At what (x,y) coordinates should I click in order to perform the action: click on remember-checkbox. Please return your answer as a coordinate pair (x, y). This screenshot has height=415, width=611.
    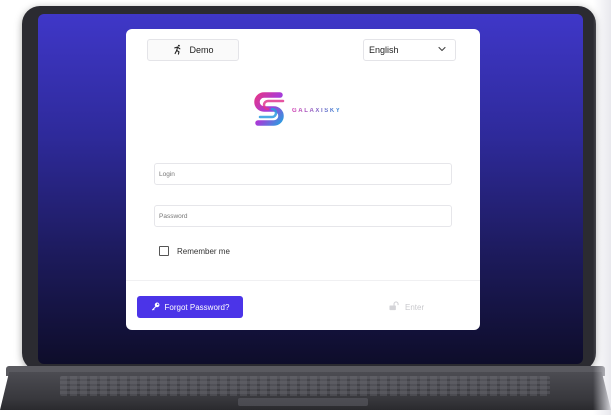
    Looking at the image, I should click on (164, 251).